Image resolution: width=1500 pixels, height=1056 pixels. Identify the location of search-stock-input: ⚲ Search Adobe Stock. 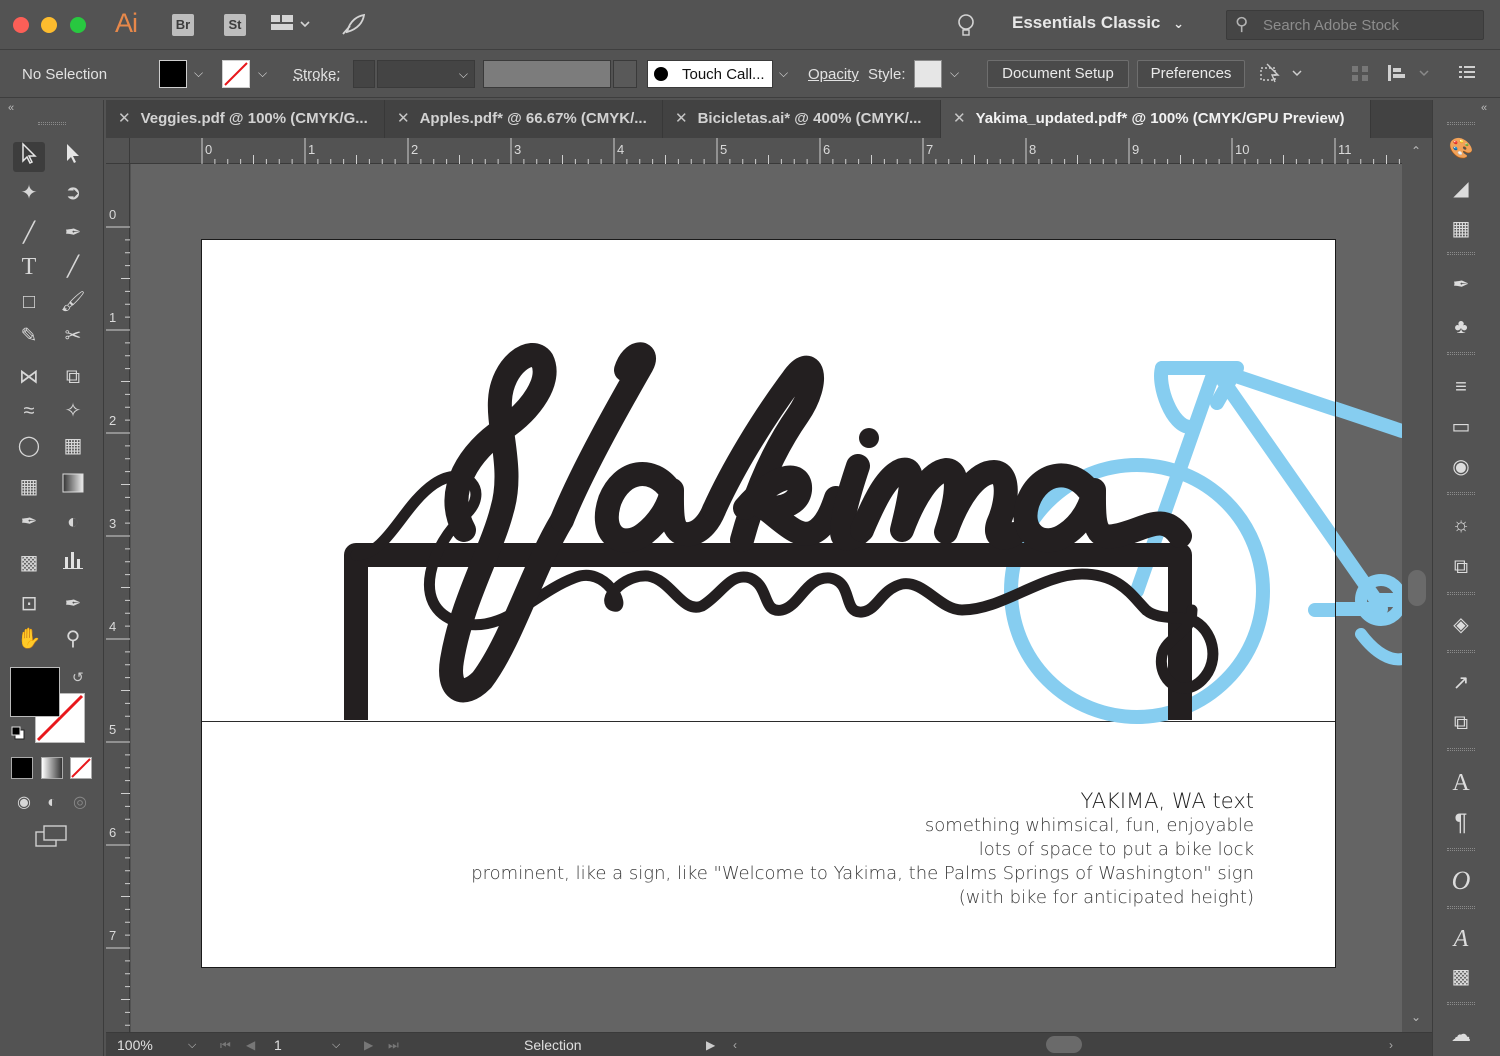
(1355, 25).